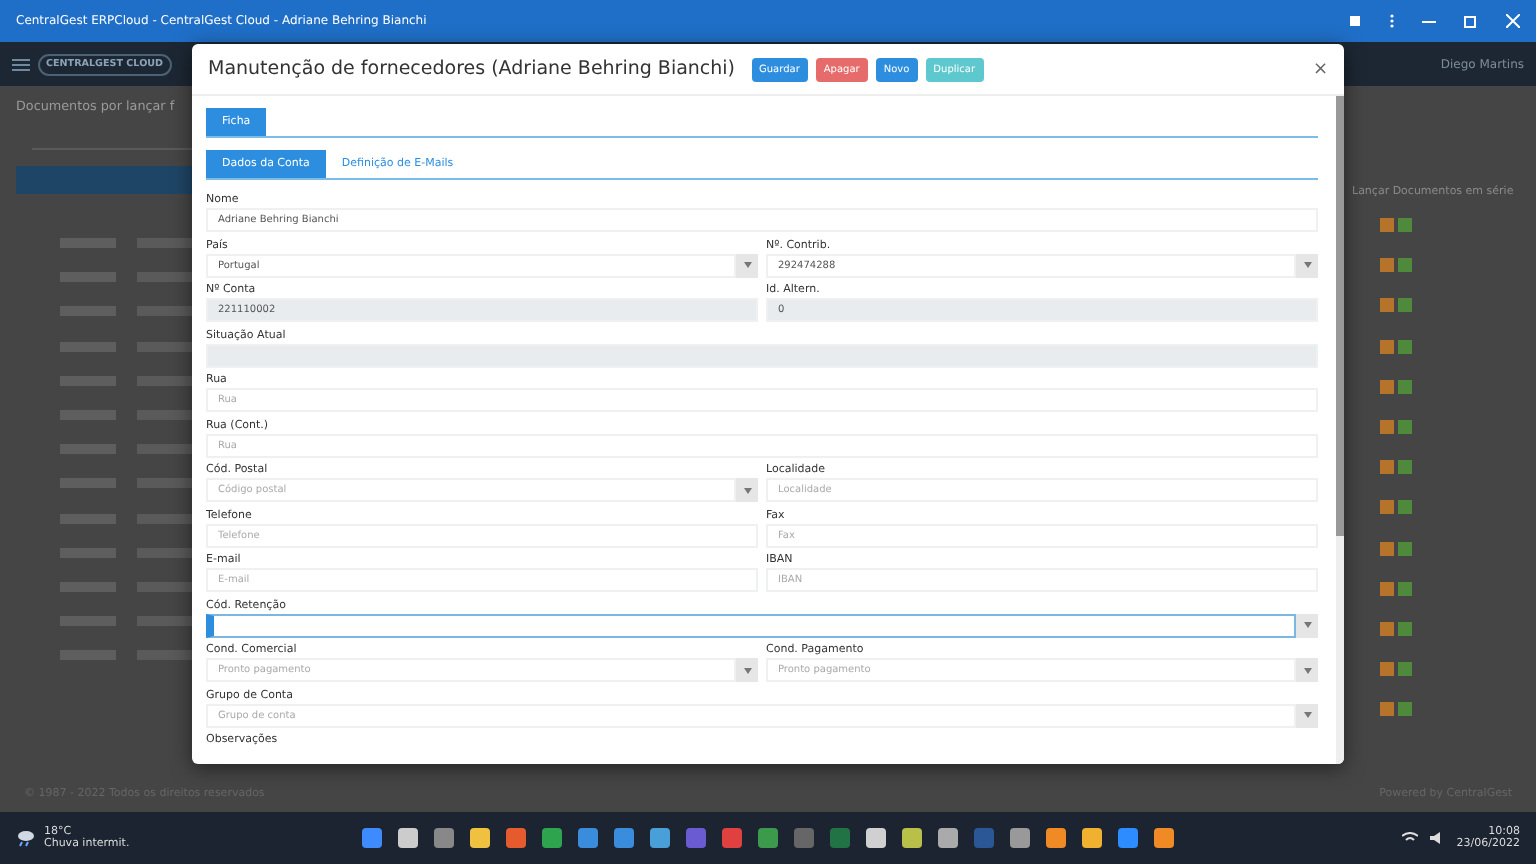 The image size is (1536, 864). What do you see at coordinates (26, 838) in the screenshot?
I see `cloud-rain-icon` at bounding box center [26, 838].